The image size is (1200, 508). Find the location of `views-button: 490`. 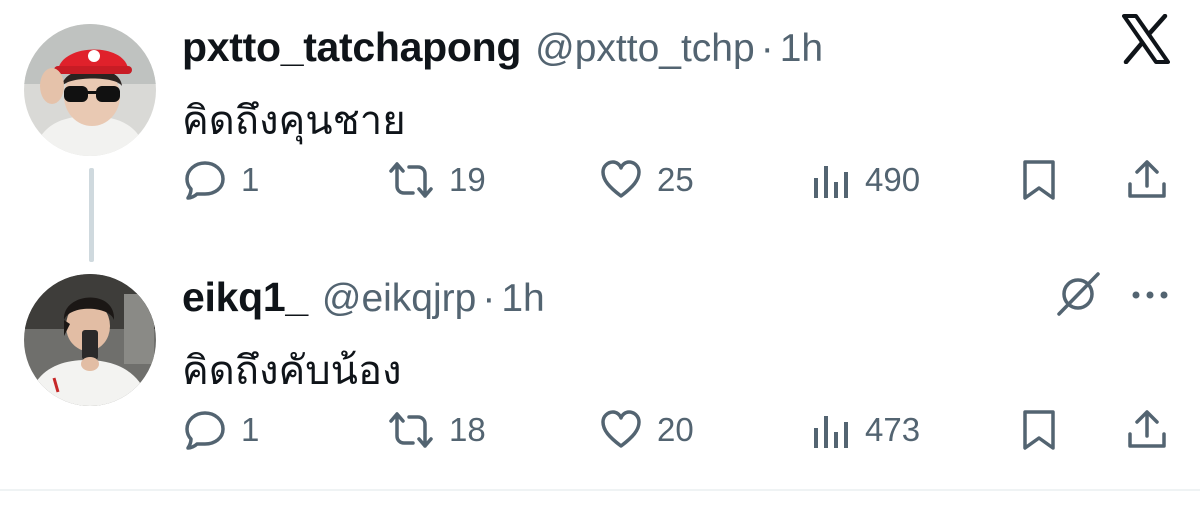

views-button: 490 is located at coordinates (865, 180).